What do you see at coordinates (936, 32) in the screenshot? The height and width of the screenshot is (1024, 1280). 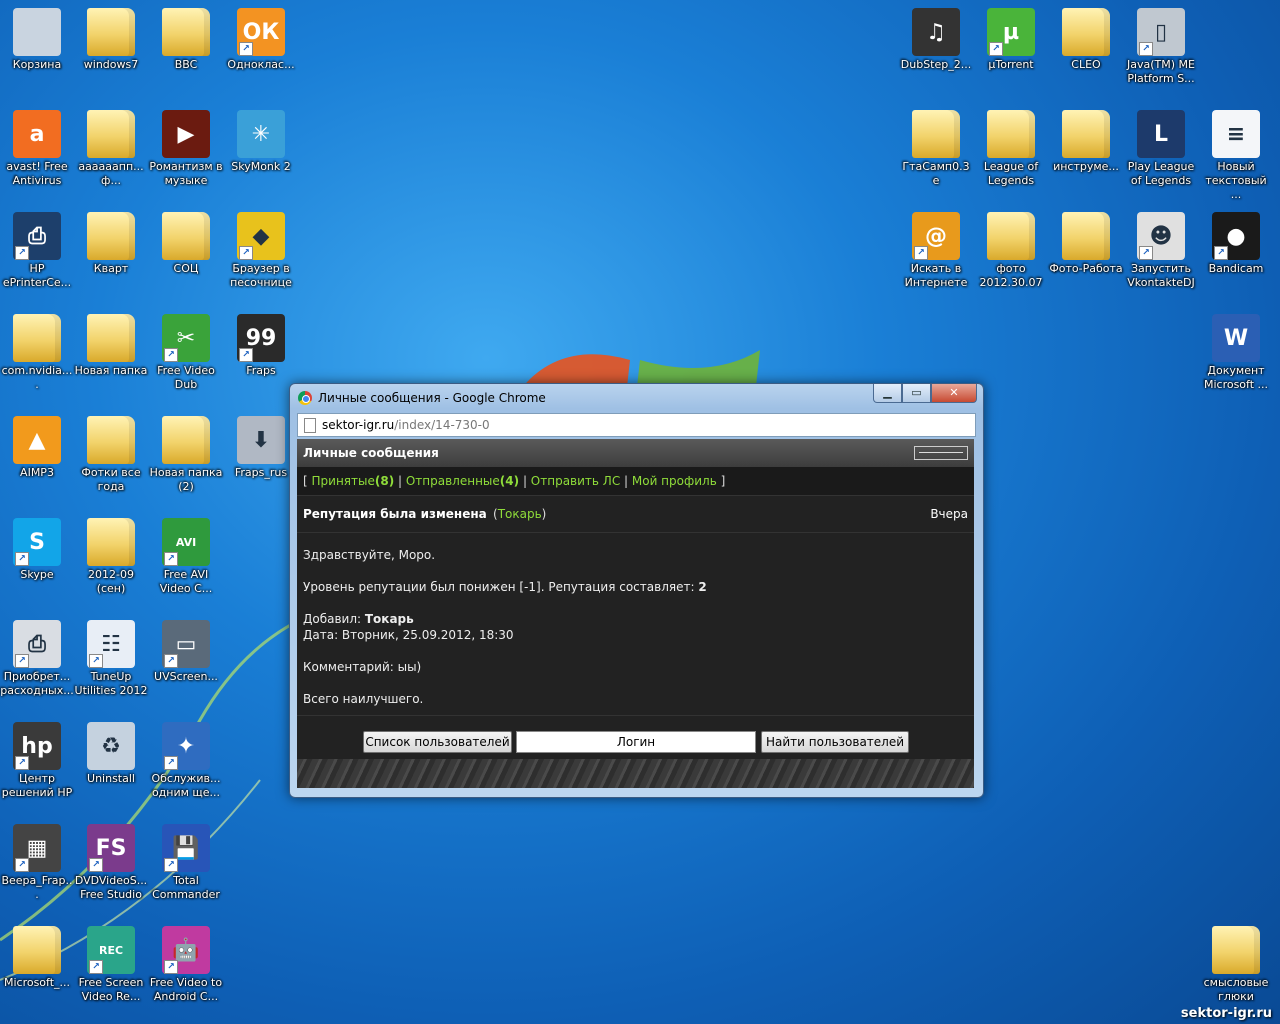 I see `music-file-icon: ♫` at bounding box center [936, 32].